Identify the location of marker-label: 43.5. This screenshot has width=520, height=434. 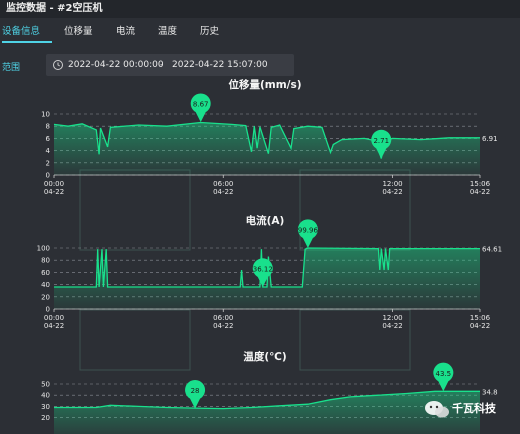
(444, 374).